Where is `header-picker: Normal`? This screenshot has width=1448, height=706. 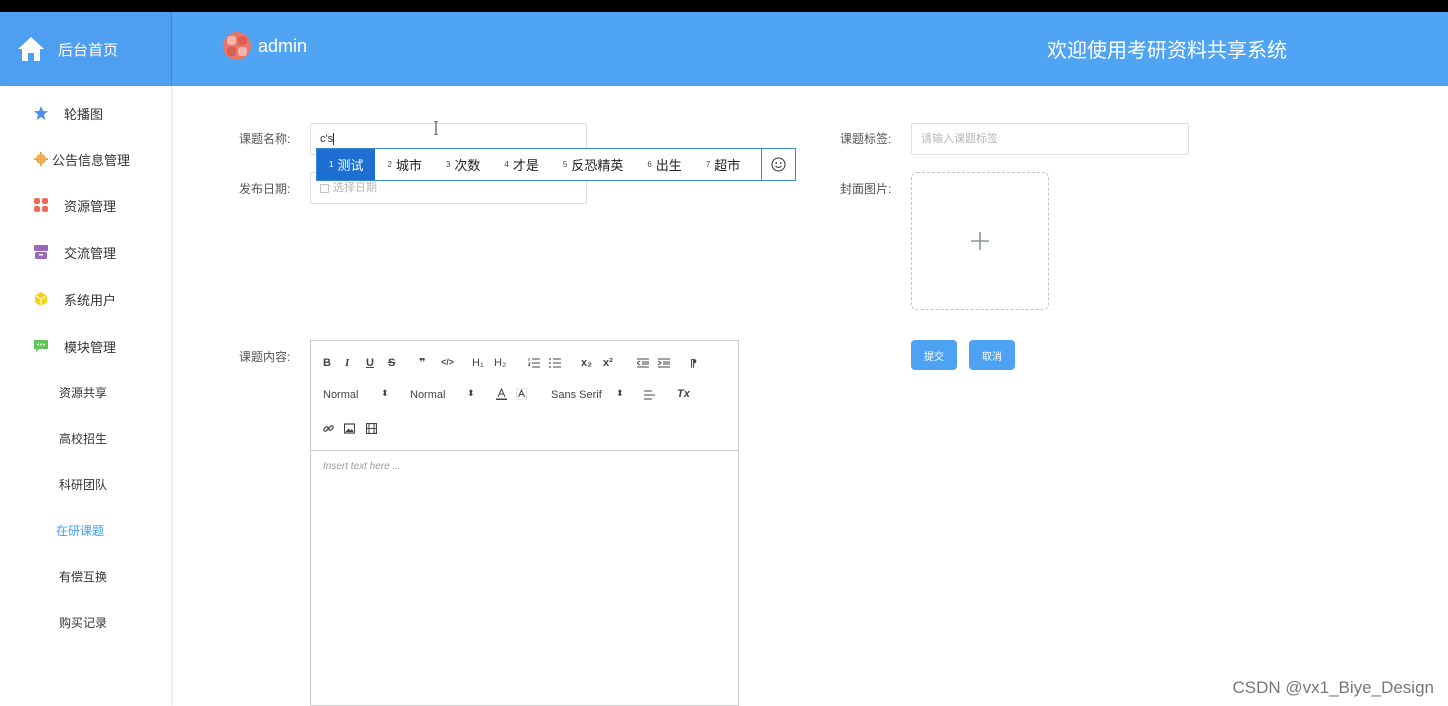
header-picker: Normal is located at coordinates (340, 395).